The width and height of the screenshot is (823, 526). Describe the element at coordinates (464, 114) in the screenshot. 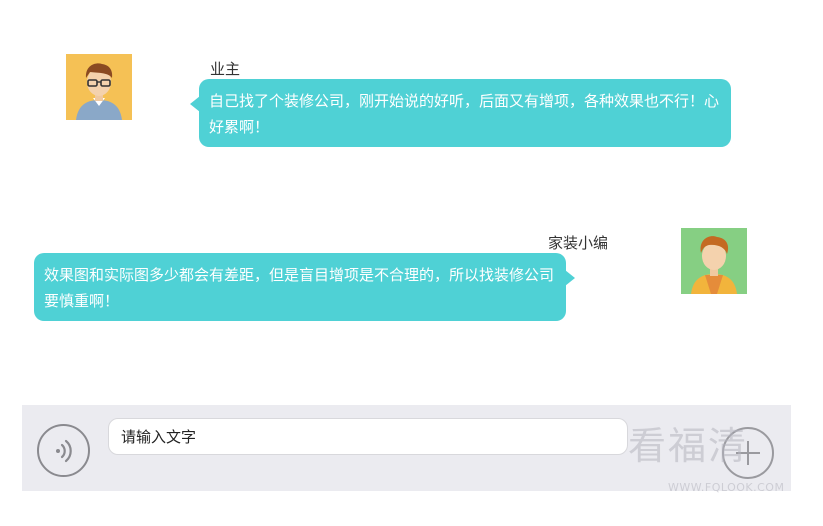

I see `owner-message-text: 自己找了个装修公司，刚开始说的好听，后面又有增项，各种效果也不行！心好累啊！` at that location.